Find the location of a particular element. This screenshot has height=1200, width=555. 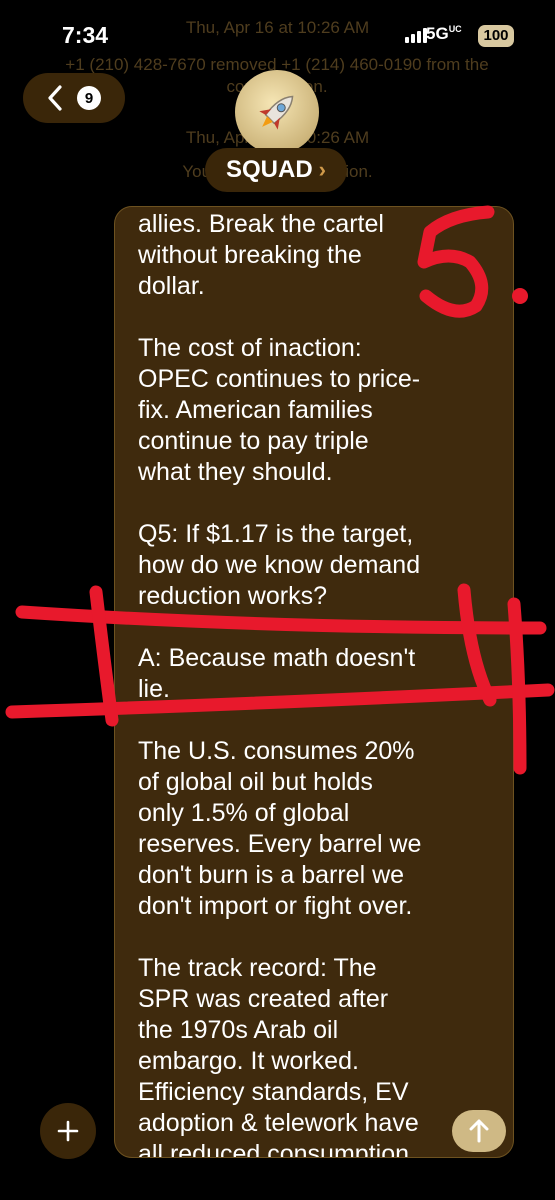

add-attachment-button is located at coordinates (68, 1131).